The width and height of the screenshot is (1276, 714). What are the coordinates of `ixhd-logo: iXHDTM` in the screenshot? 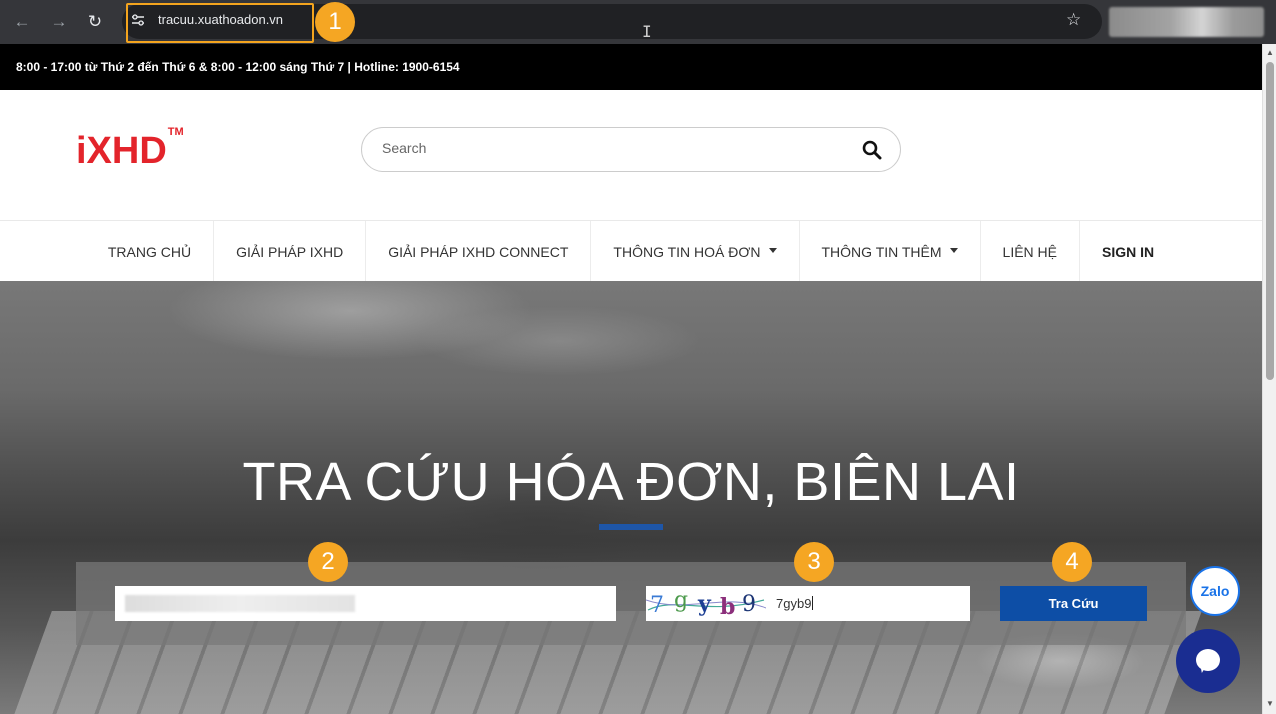 It's located at (130, 149).